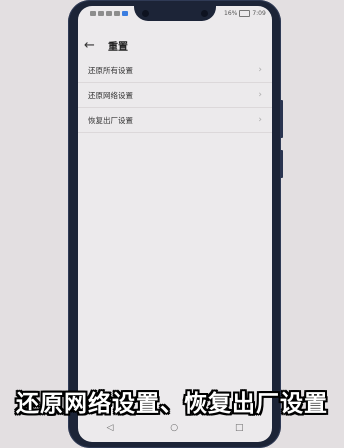 The image size is (344, 448). Describe the element at coordinates (175, 70) in the screenshot. I see `list-item-reset-all: 还原所有设置 ›` at that location.